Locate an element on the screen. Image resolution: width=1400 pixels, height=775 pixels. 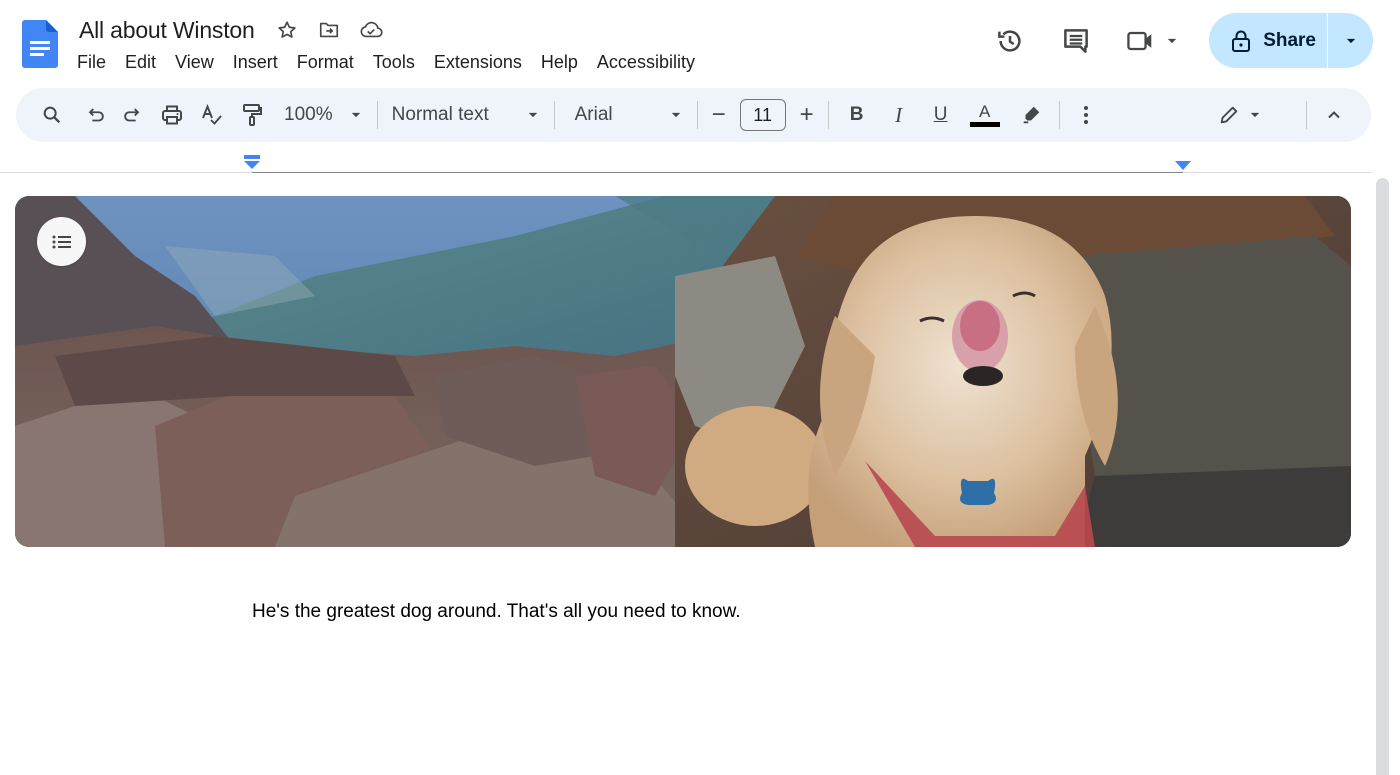
left-indent-marker is located at coordinates (252, 163).